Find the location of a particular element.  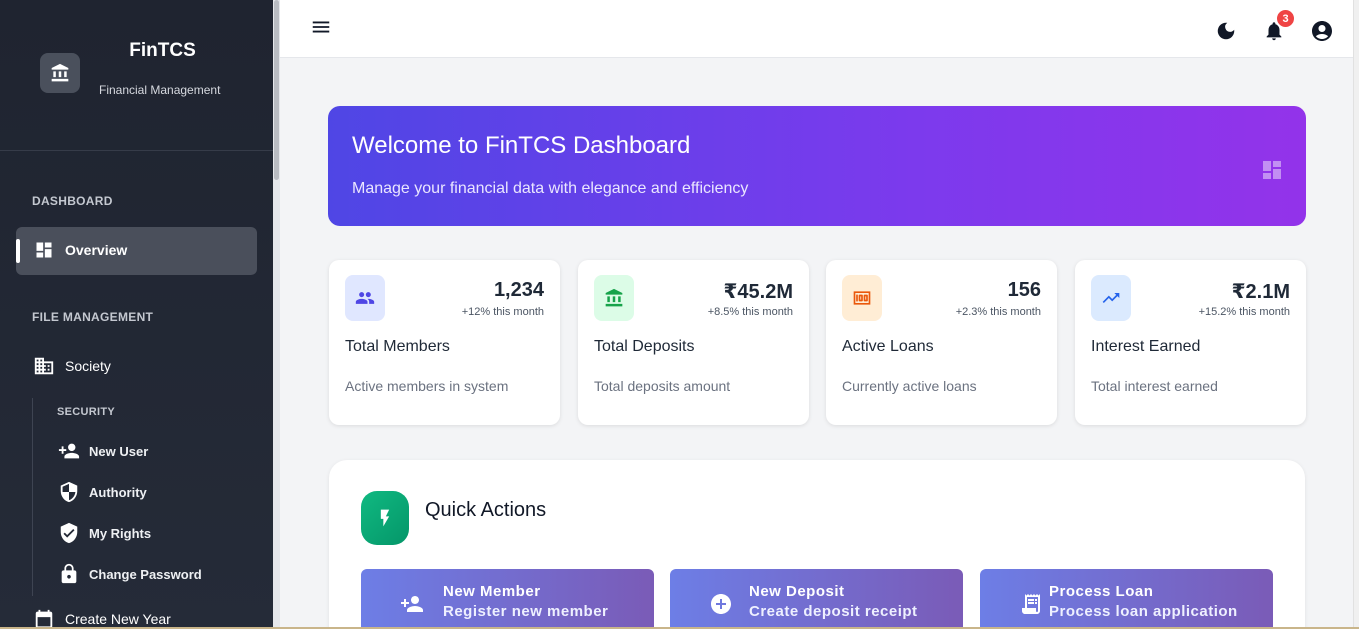

action-title: Process Loan is located at coordinates (1101, 591).